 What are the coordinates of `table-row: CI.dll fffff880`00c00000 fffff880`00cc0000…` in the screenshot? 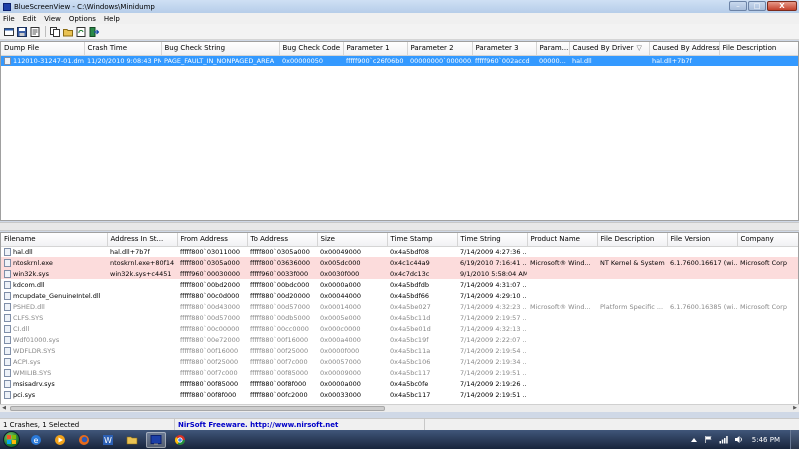 It's located at (399, 328).